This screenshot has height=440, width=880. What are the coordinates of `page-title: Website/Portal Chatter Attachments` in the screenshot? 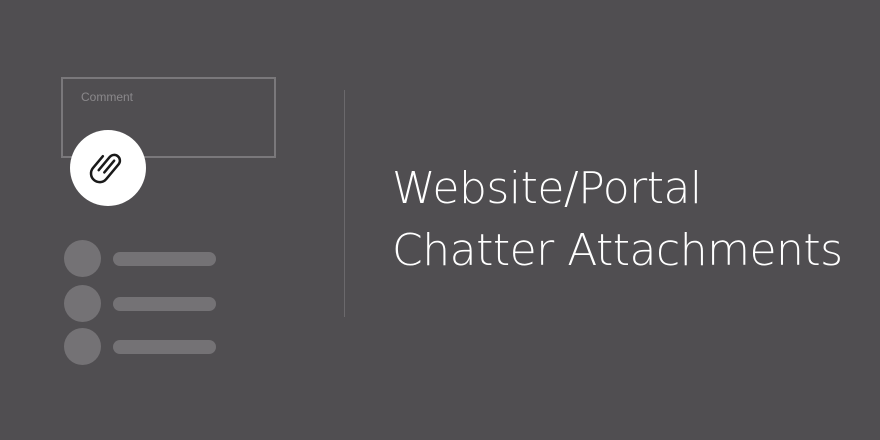 It's located at (617, 220).